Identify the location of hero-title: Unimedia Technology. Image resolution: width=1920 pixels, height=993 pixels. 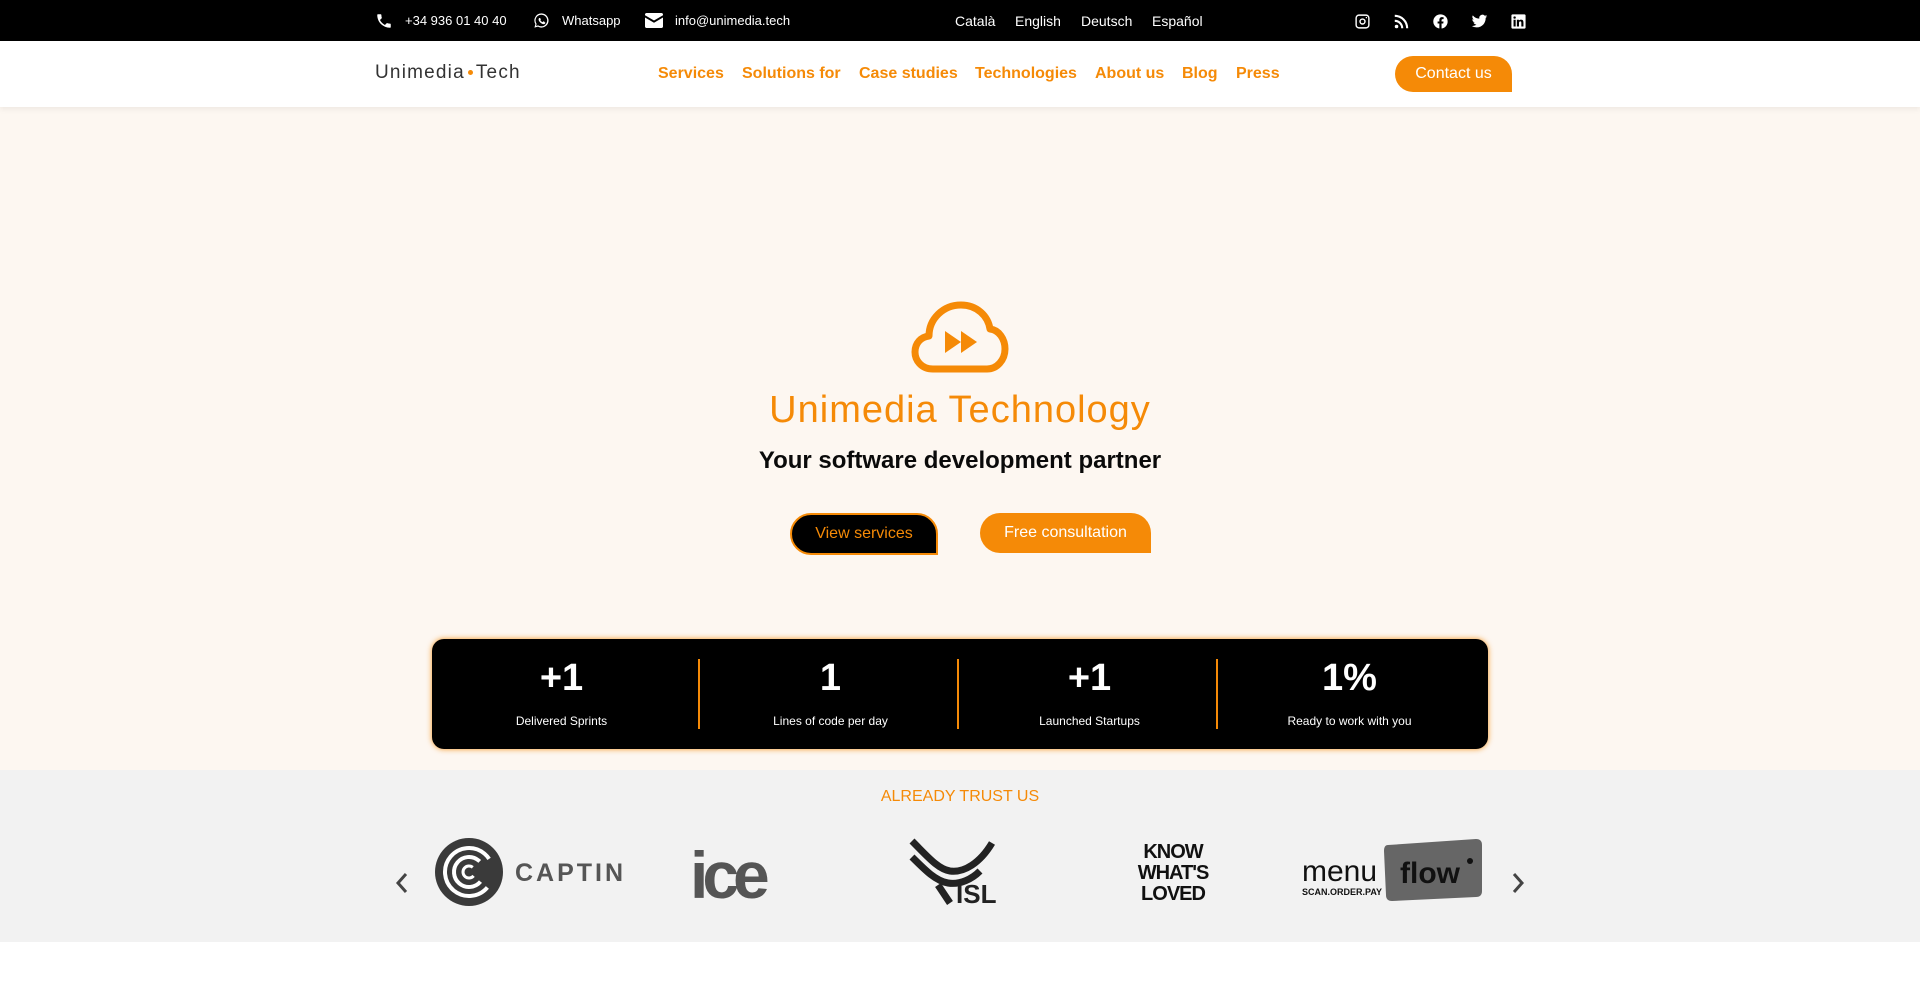
(960, 410).